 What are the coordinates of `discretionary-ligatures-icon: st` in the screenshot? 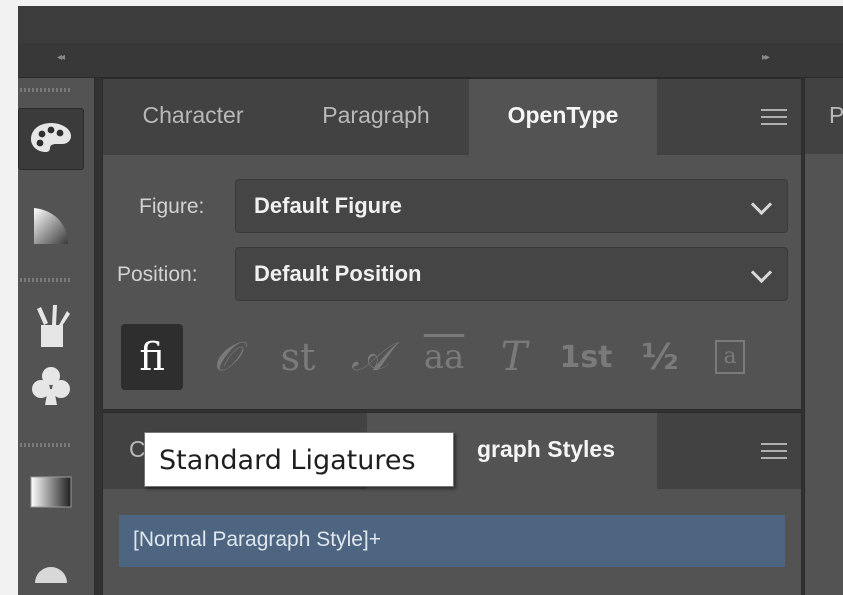 It's located at (298, 357).